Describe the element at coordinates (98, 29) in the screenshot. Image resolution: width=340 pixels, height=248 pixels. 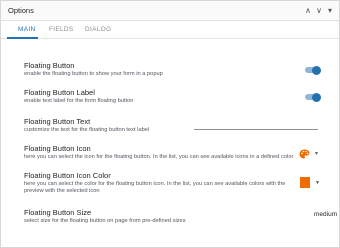
I see `tab-dialog: DIALOG` at that location.